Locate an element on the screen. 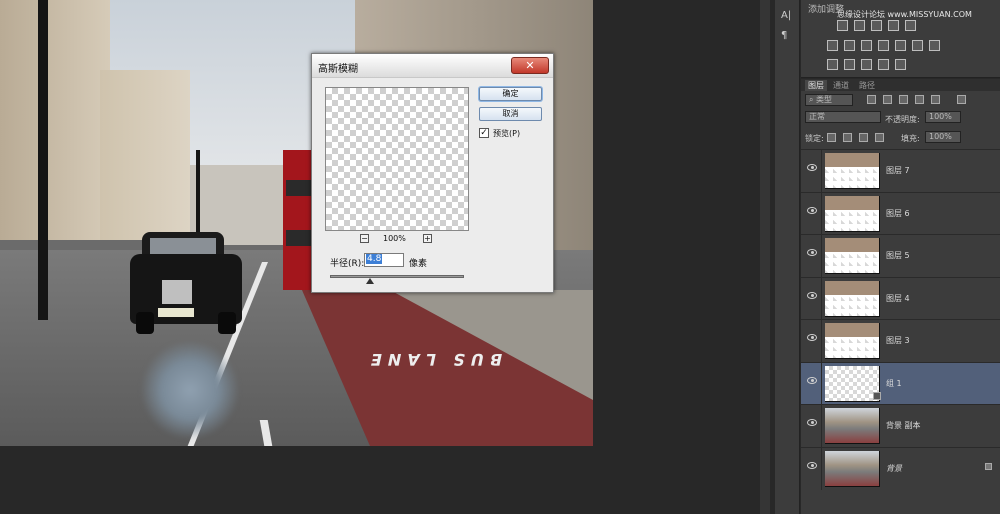 The height and width of the screenshot is (514, 1000). blur-preview-pane is located at coordinates (397, 159).